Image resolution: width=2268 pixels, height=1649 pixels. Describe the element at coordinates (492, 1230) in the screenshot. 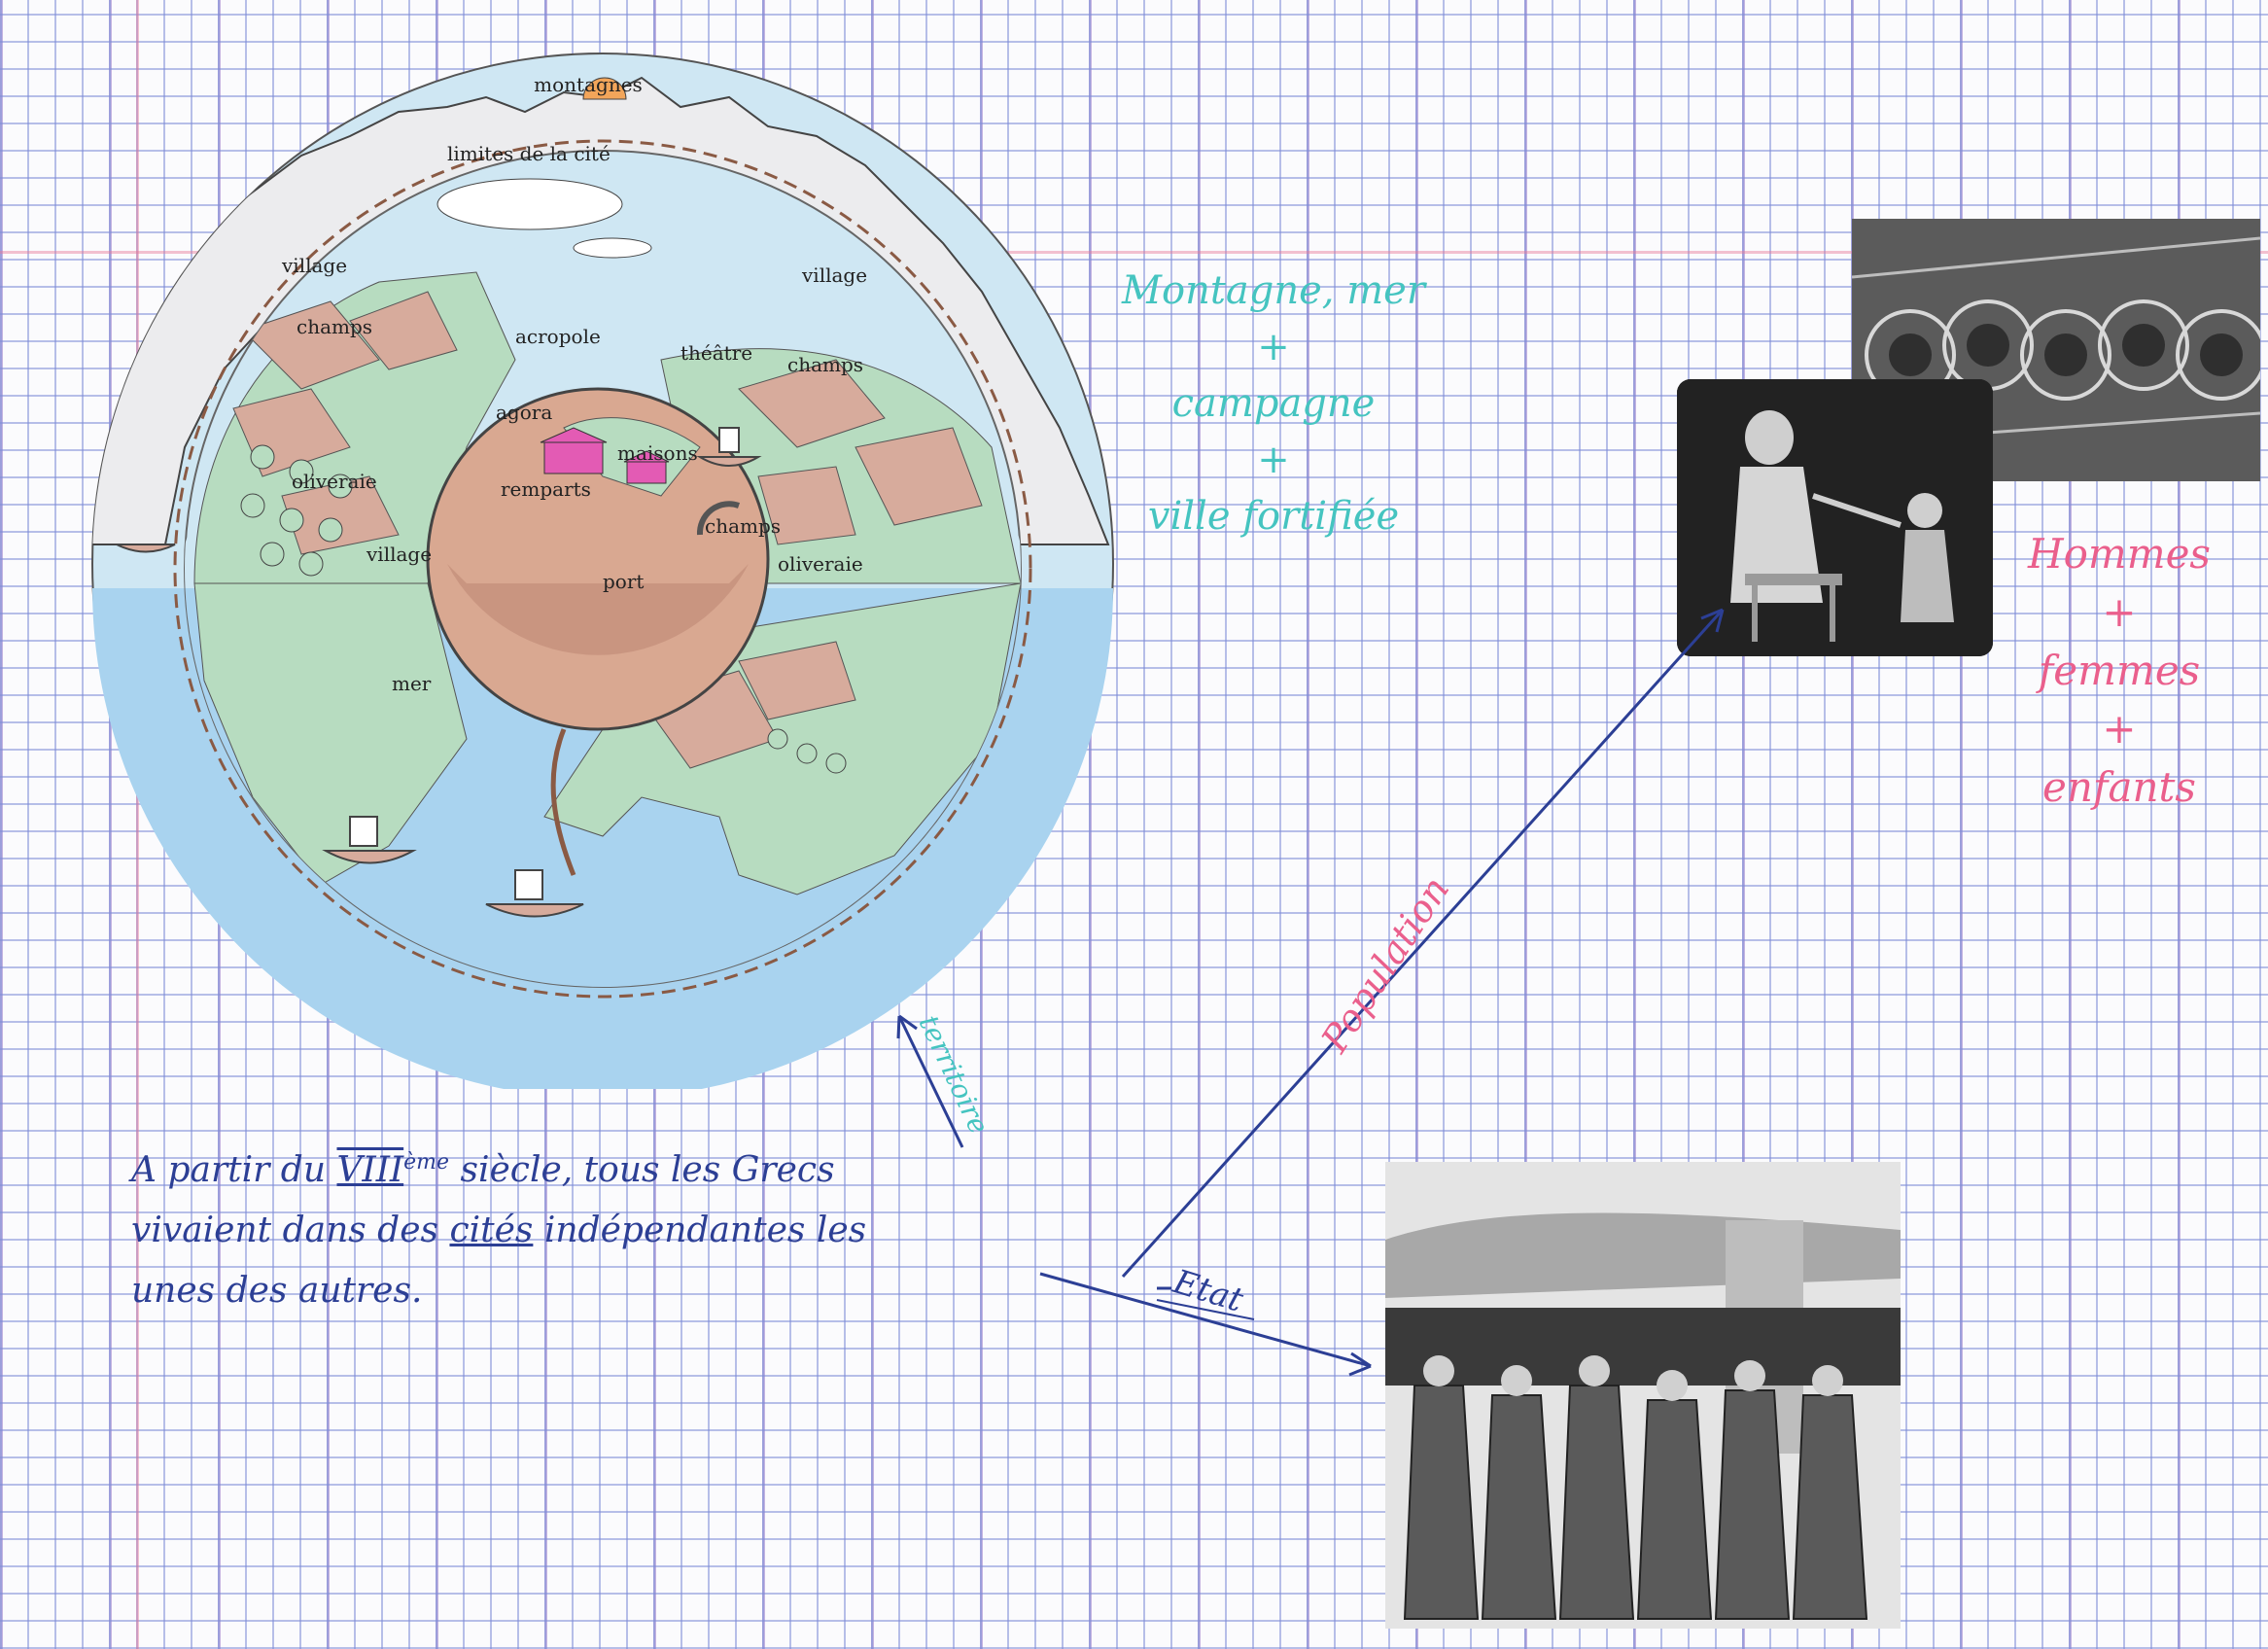

I see `keyword-cites: cités` at that location.